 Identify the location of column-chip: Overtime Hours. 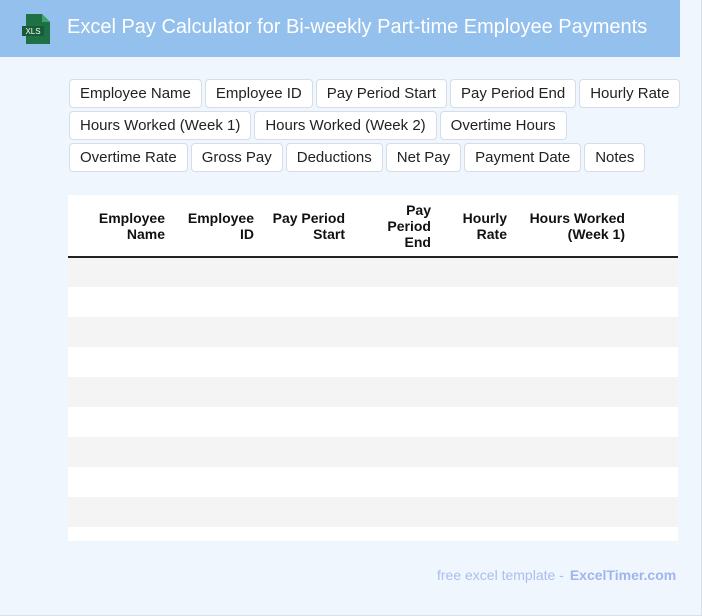
(503, 125).